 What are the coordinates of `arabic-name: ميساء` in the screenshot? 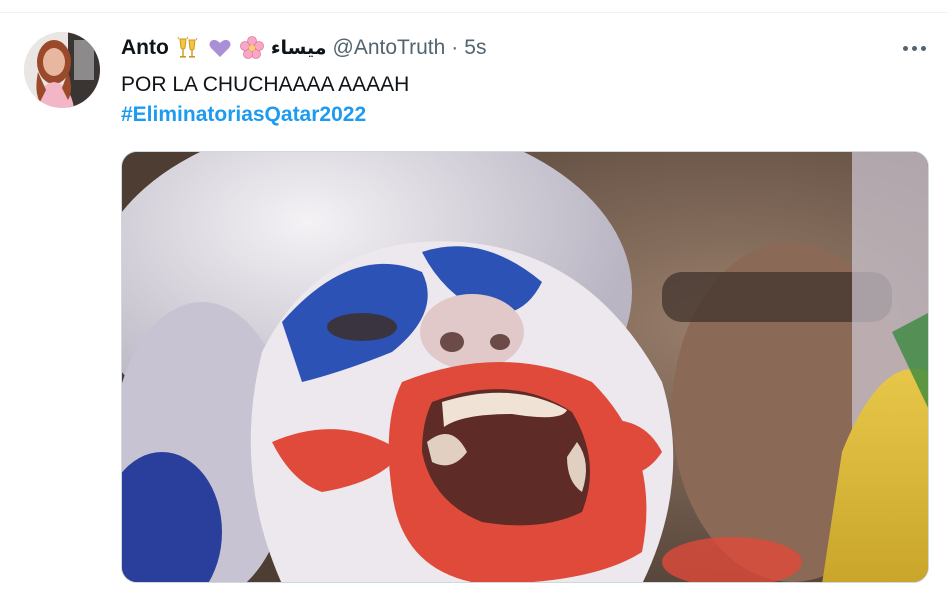 It's located at (298, 48).